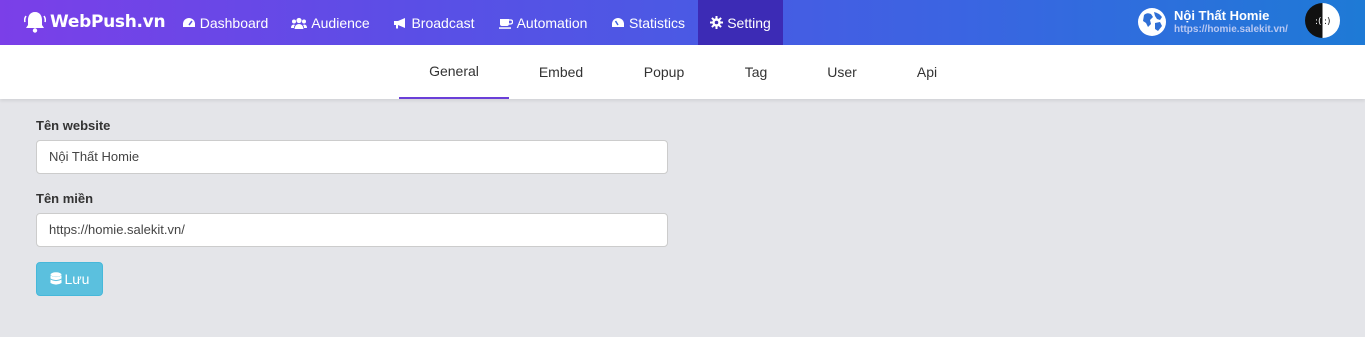  What do you see at coordinates (927, 72) in the screenshot?
I see `tab-api: Api` at bounding box center [927, 72].